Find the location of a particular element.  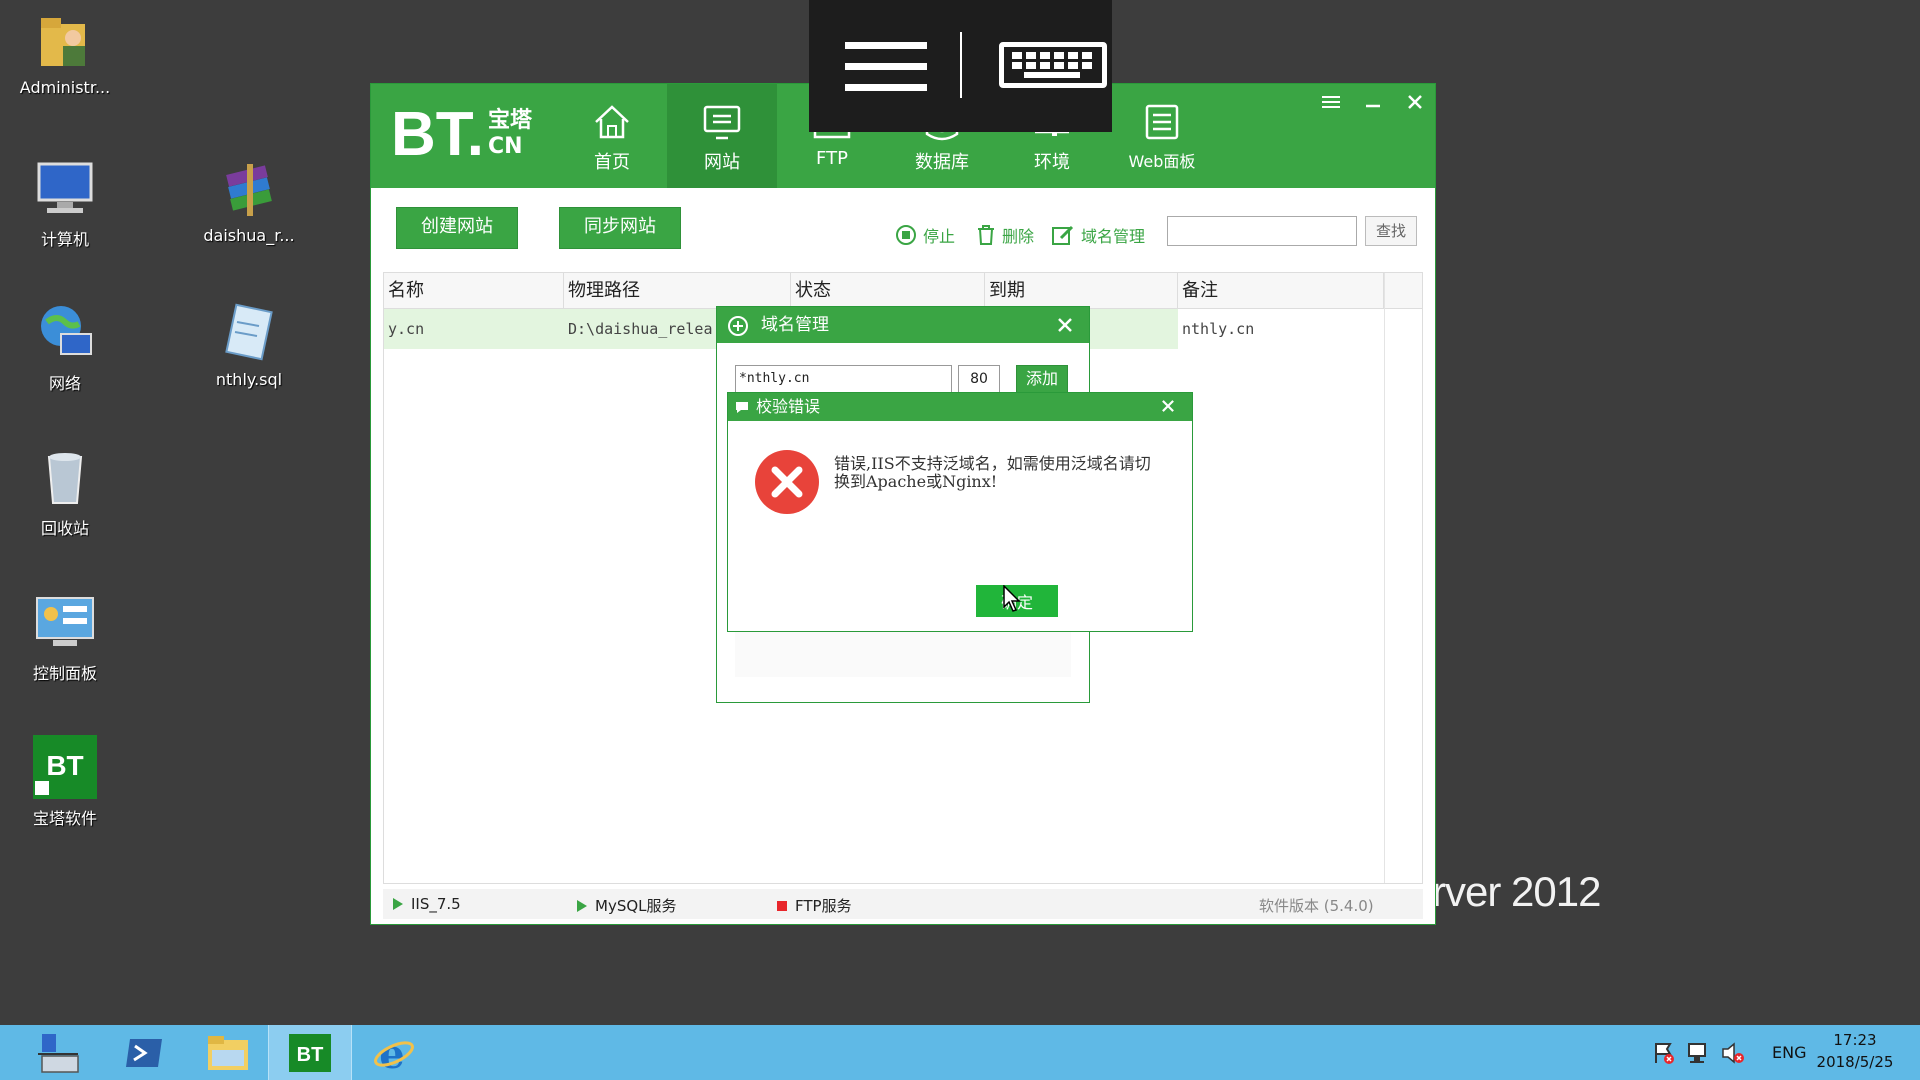

window-close-button is located at coordinates (1415, 104).